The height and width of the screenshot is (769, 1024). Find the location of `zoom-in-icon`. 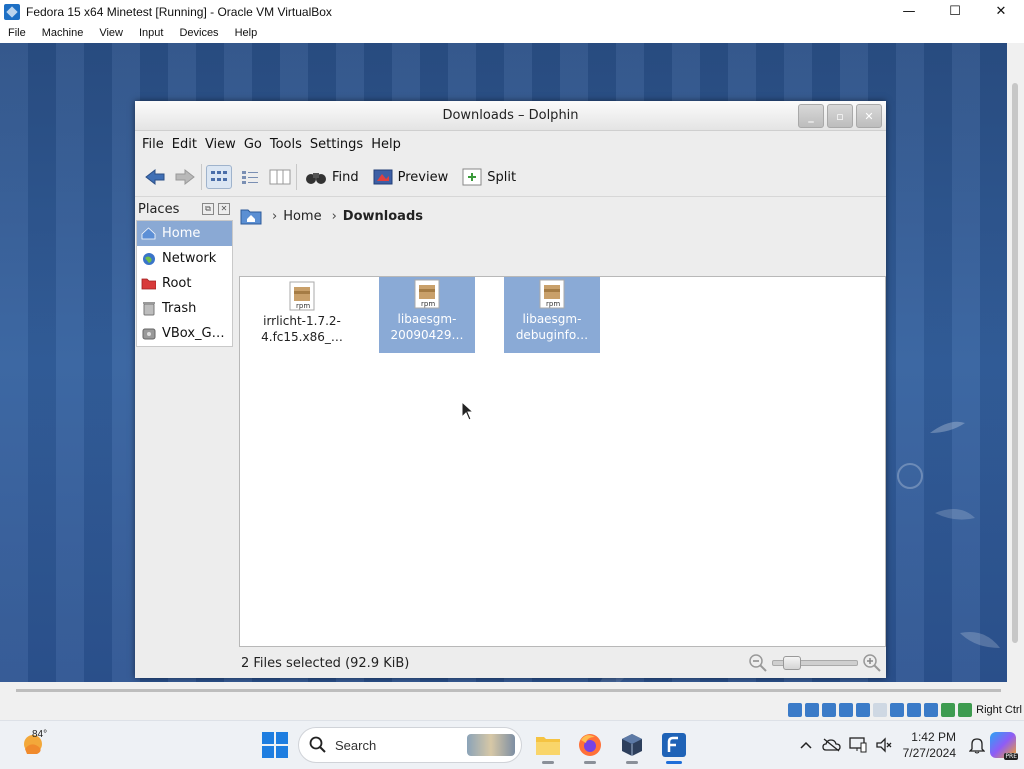

zoom-in-icon is located at coordinates (872, 663).